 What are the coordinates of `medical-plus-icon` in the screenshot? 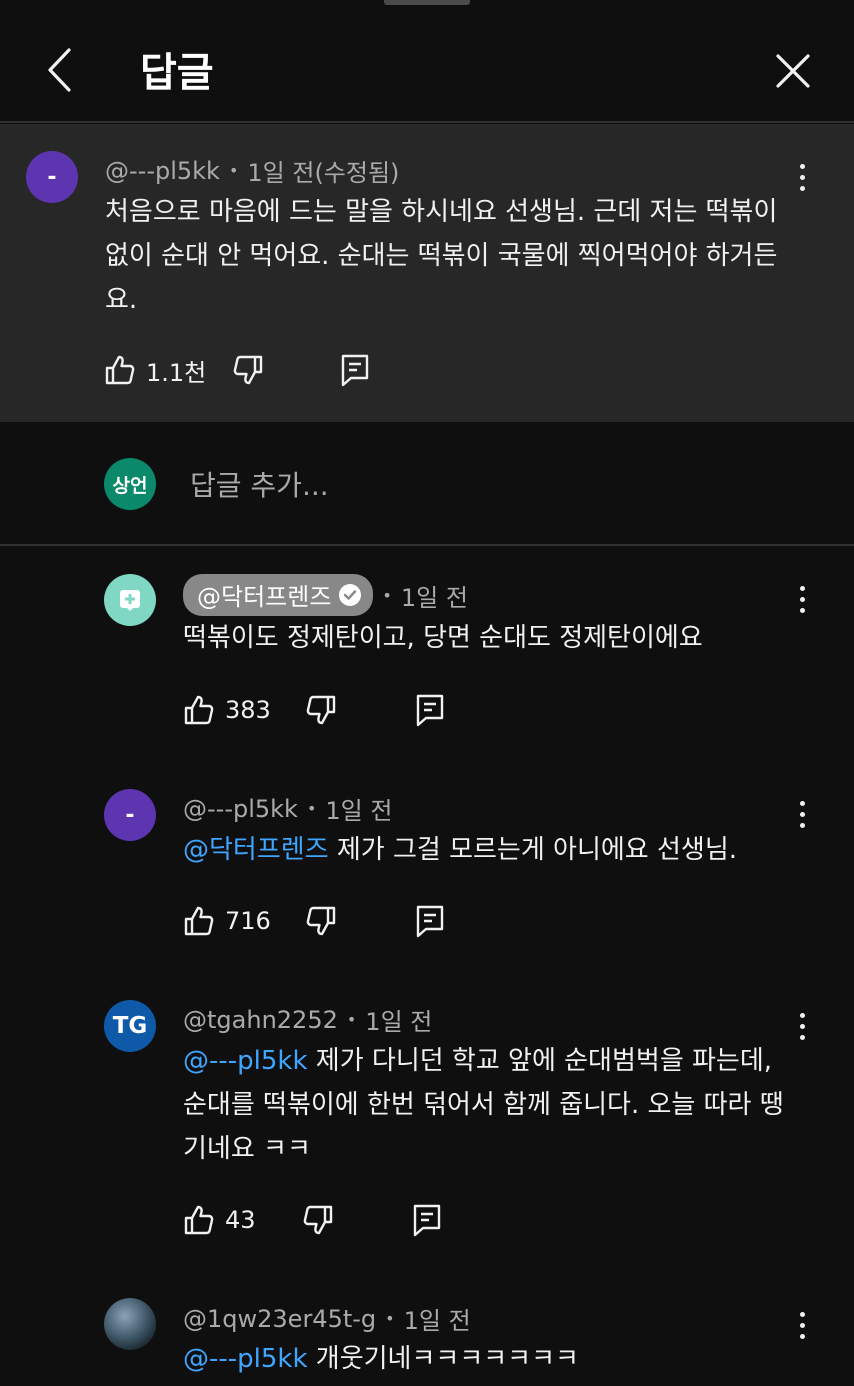 It's located at (130, 600).